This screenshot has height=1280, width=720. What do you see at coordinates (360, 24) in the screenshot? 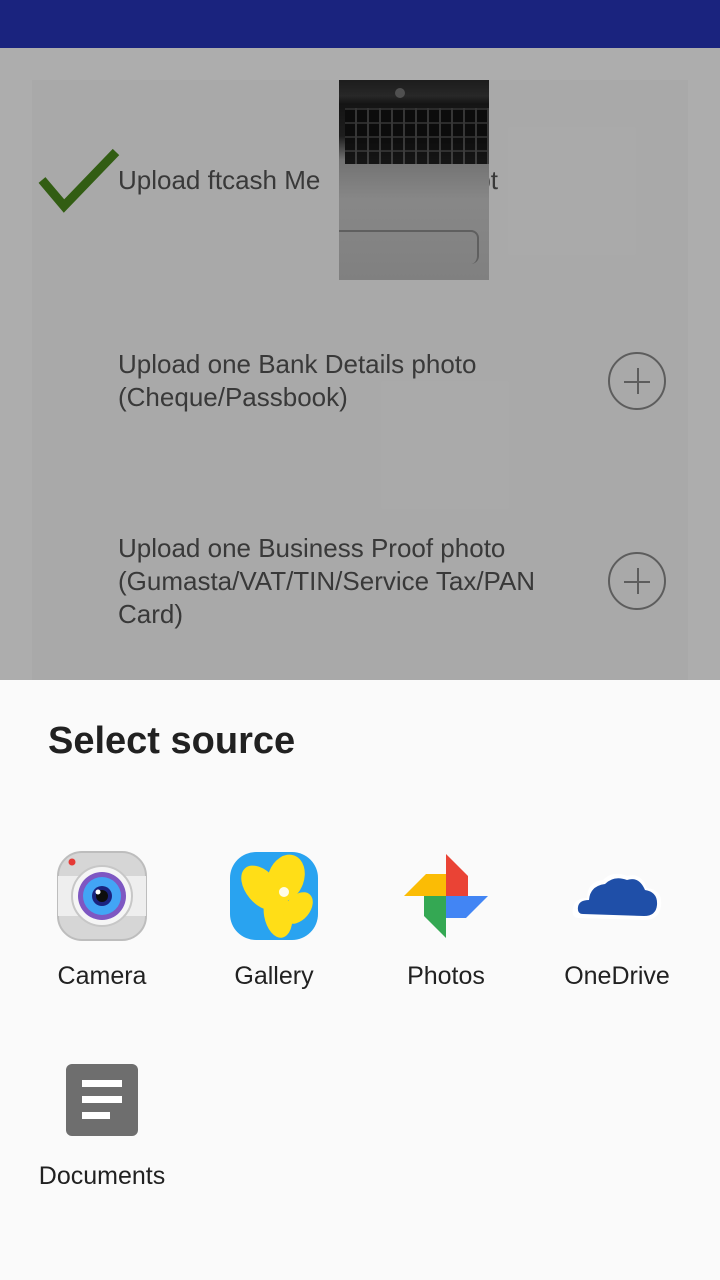
I see `status-bar` at bounding box center [360, 24].